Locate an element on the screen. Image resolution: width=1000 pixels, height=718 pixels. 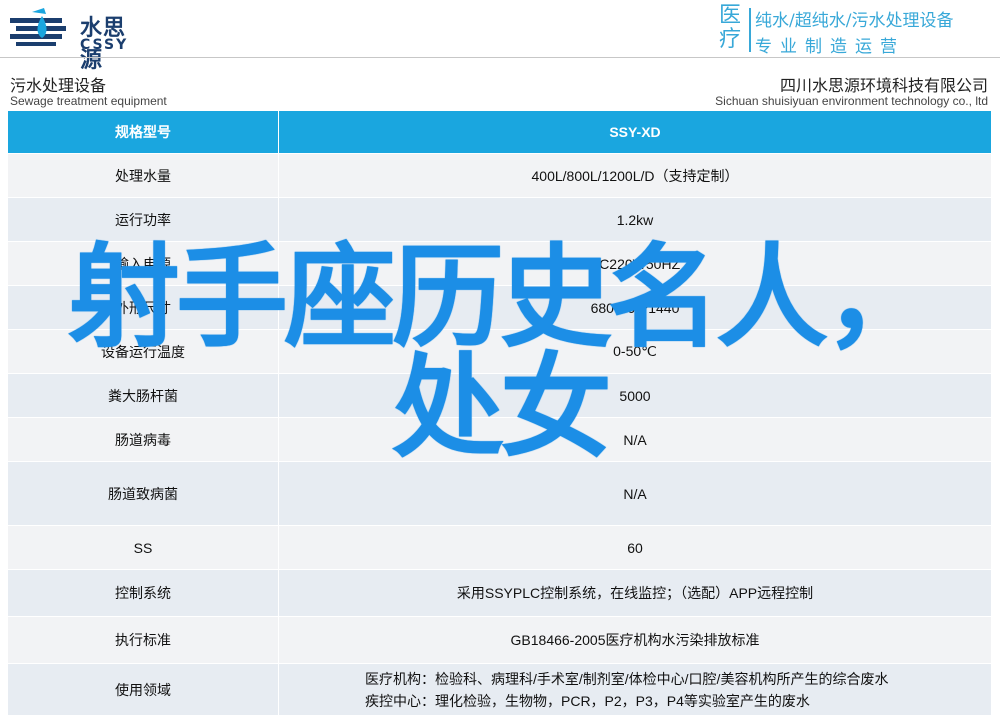
product-category-en: Sewage treatment equipment is located at coordinates (88, 101).